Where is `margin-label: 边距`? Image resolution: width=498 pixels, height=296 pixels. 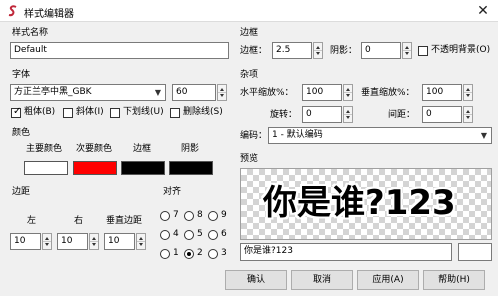
margin-label: 边距 is located at coordinates (21, 192).